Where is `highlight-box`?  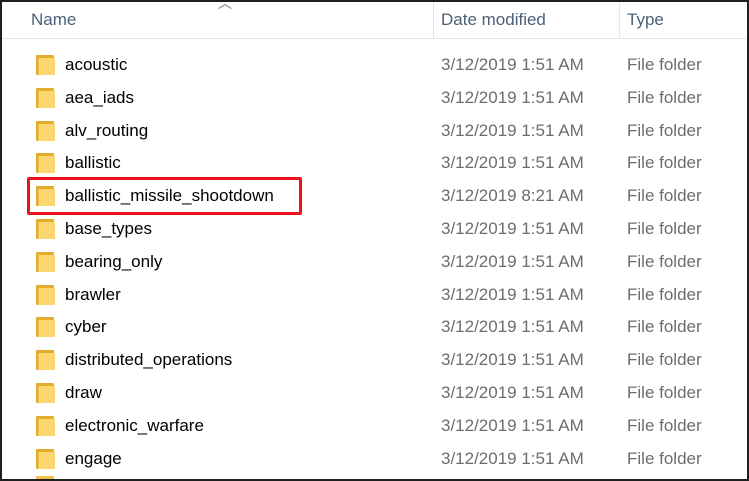 highlight-box is located at coordinates (164, 196).